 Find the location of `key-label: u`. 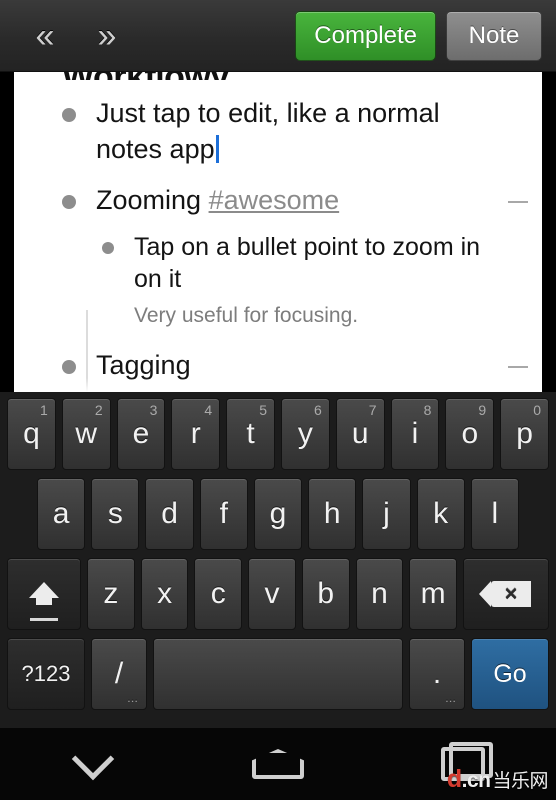

key-label: u is located at coordinates (360, 433).